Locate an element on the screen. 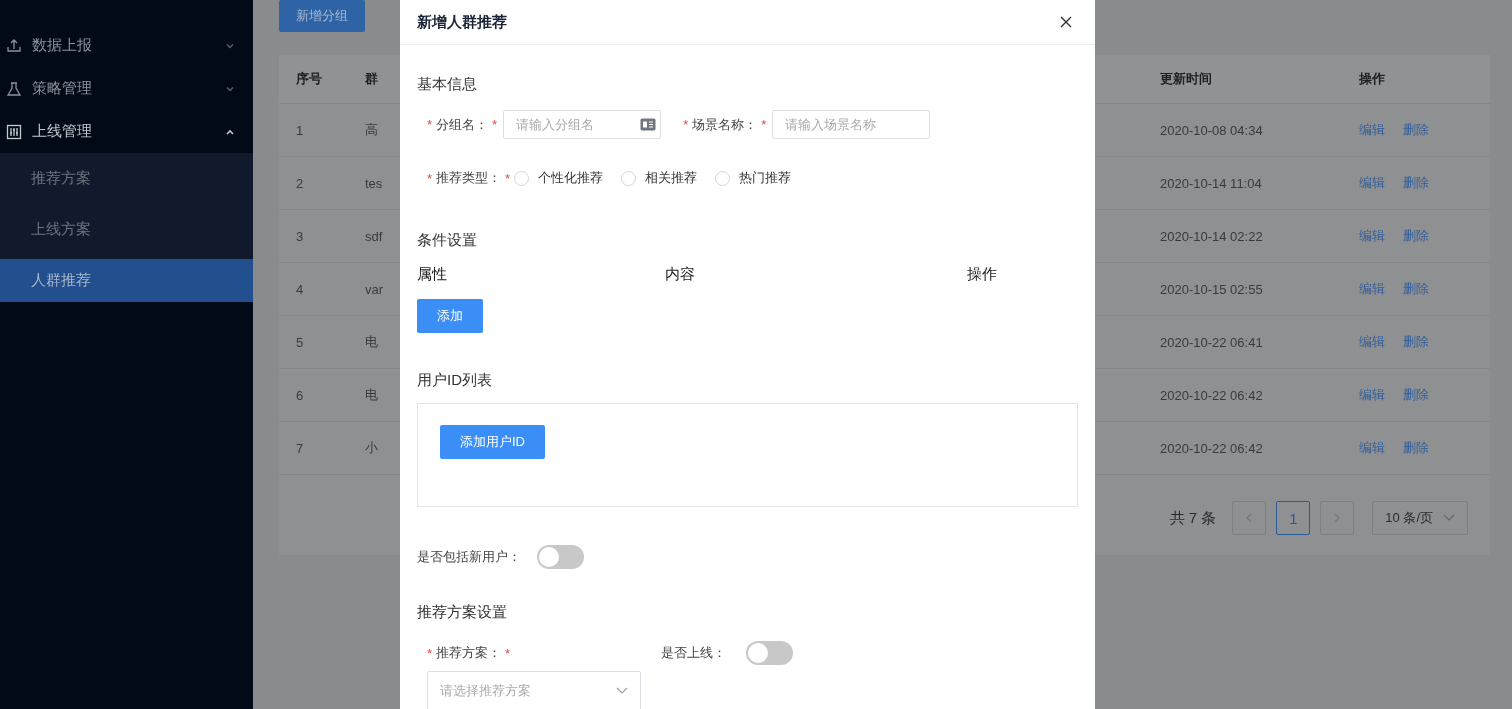  table-cell-text: 5 is located at coordinates (300, 342).